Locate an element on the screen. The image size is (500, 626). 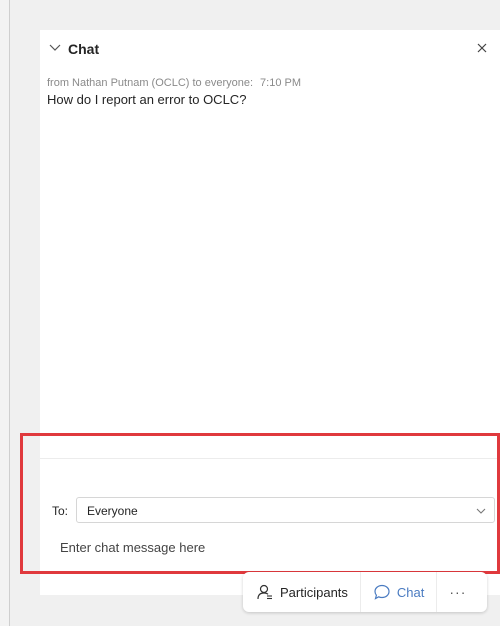
bottom-toolbar: Participants Chat ··· is located at coordinates (365, 592).